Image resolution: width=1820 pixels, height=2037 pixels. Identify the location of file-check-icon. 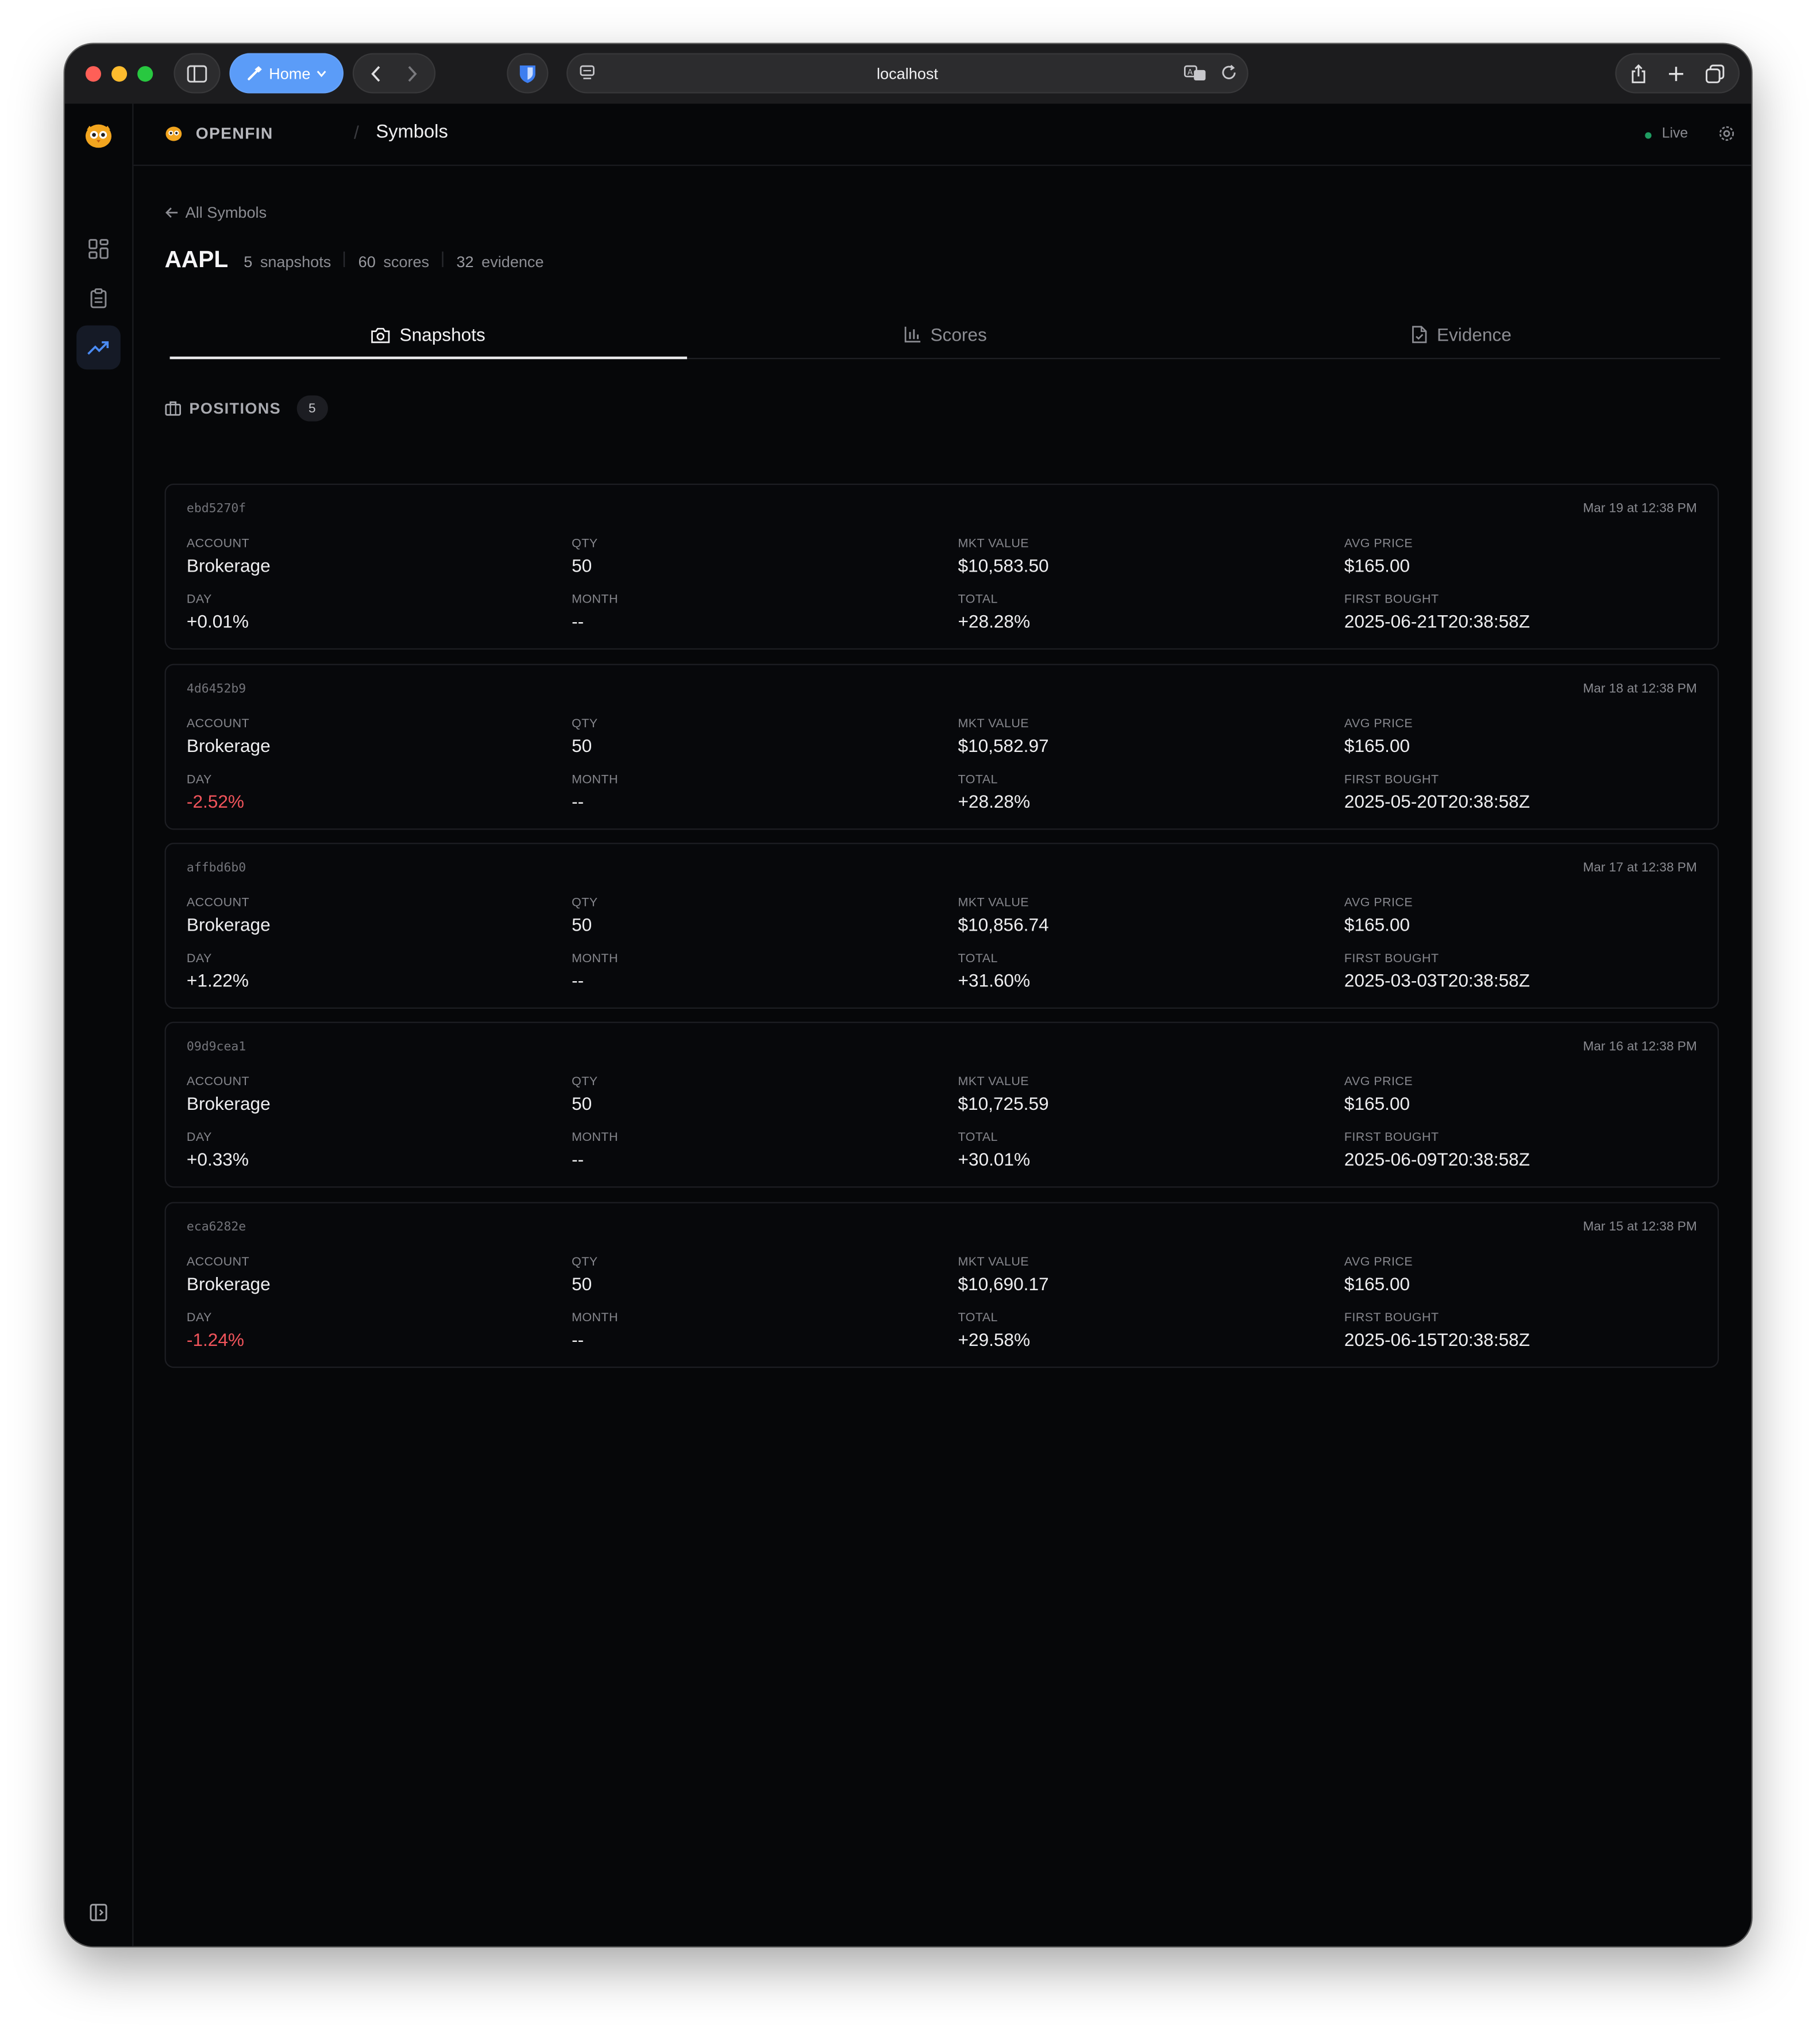
(1420, 335).